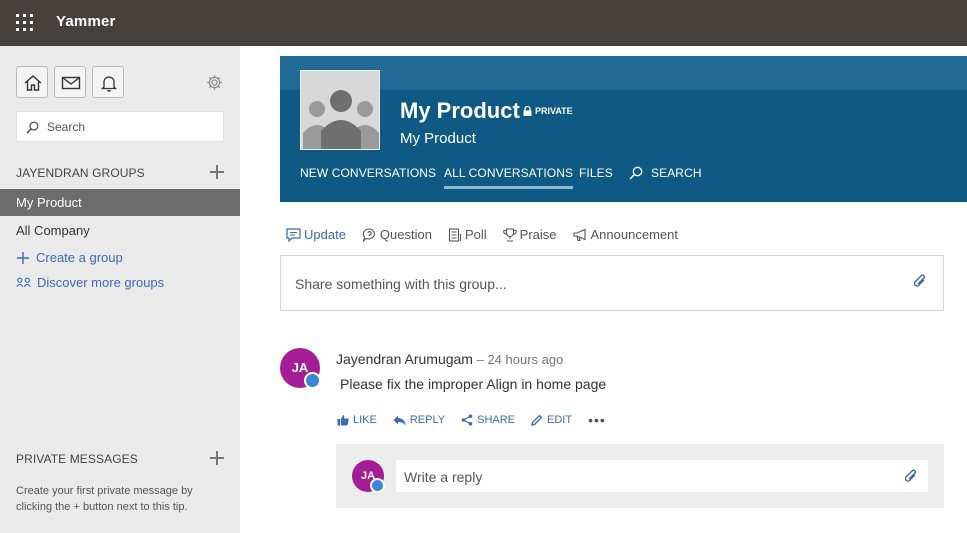  What do you see at coordinates (77, 459) in the screenshot?
I see `private-messages-heading: PRIVATE MESSAGES` at bounding box center [77, 459].